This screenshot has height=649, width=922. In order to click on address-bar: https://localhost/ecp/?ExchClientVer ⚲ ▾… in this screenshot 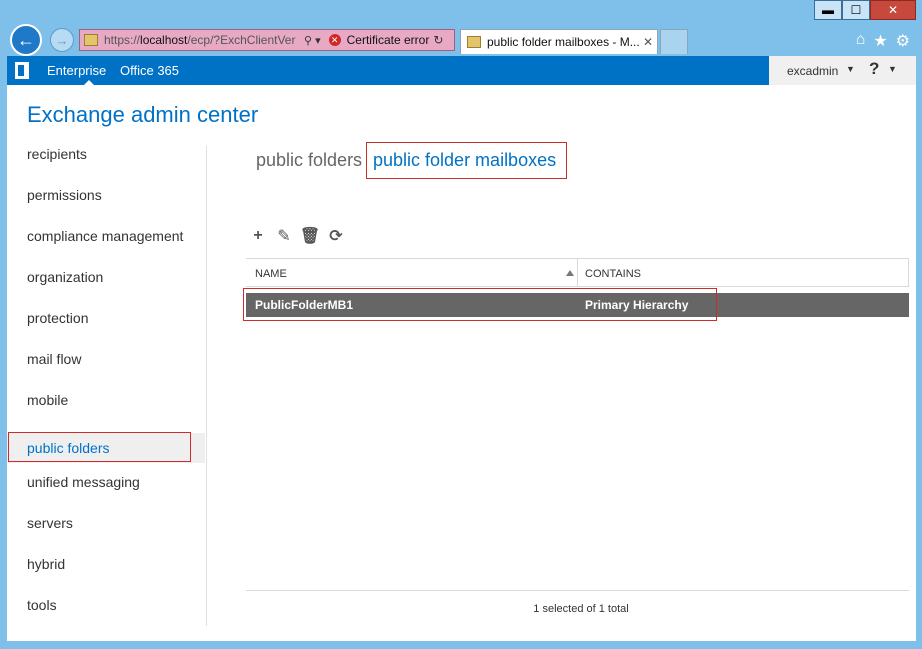, I will do `click(267, 40)`.